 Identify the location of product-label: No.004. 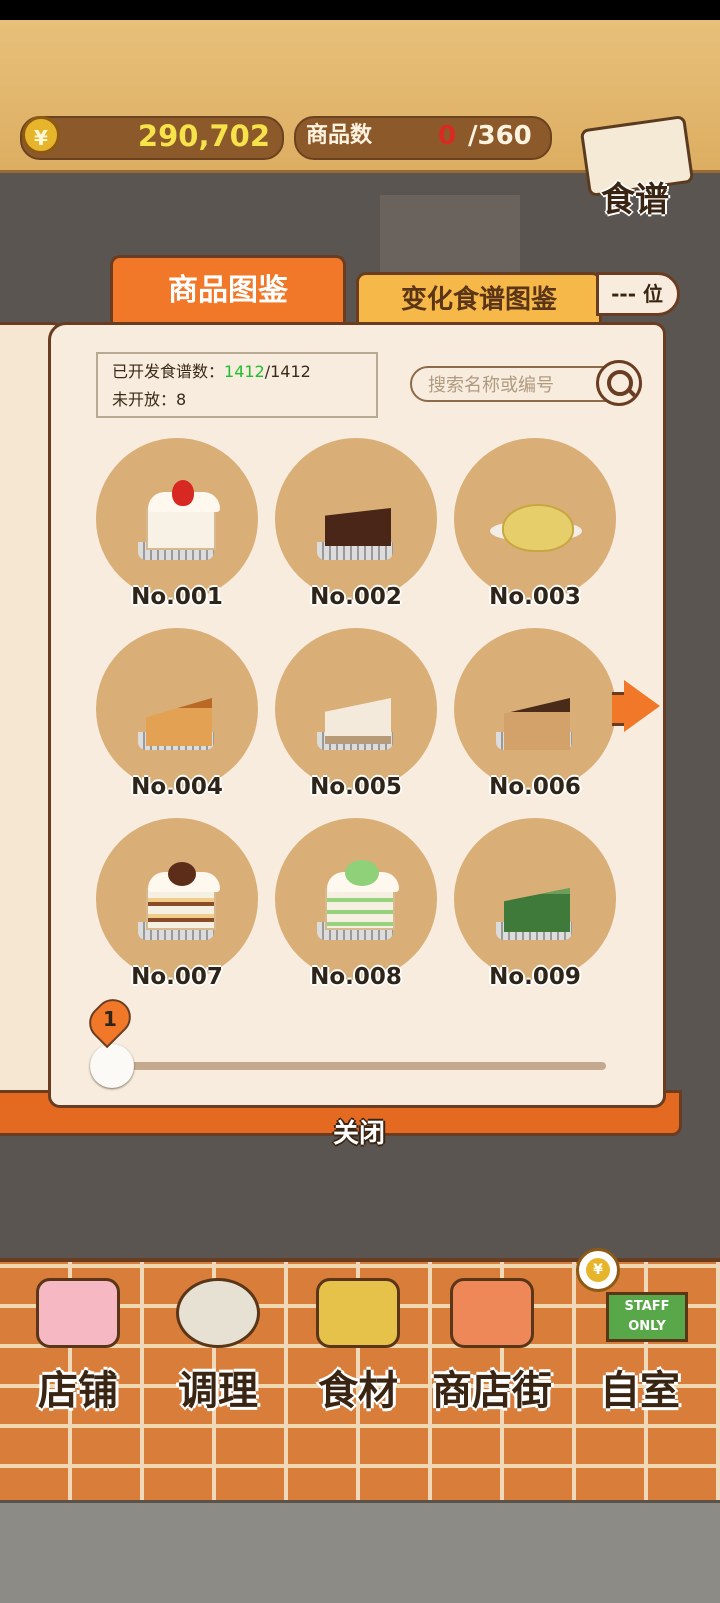
(177, 787).